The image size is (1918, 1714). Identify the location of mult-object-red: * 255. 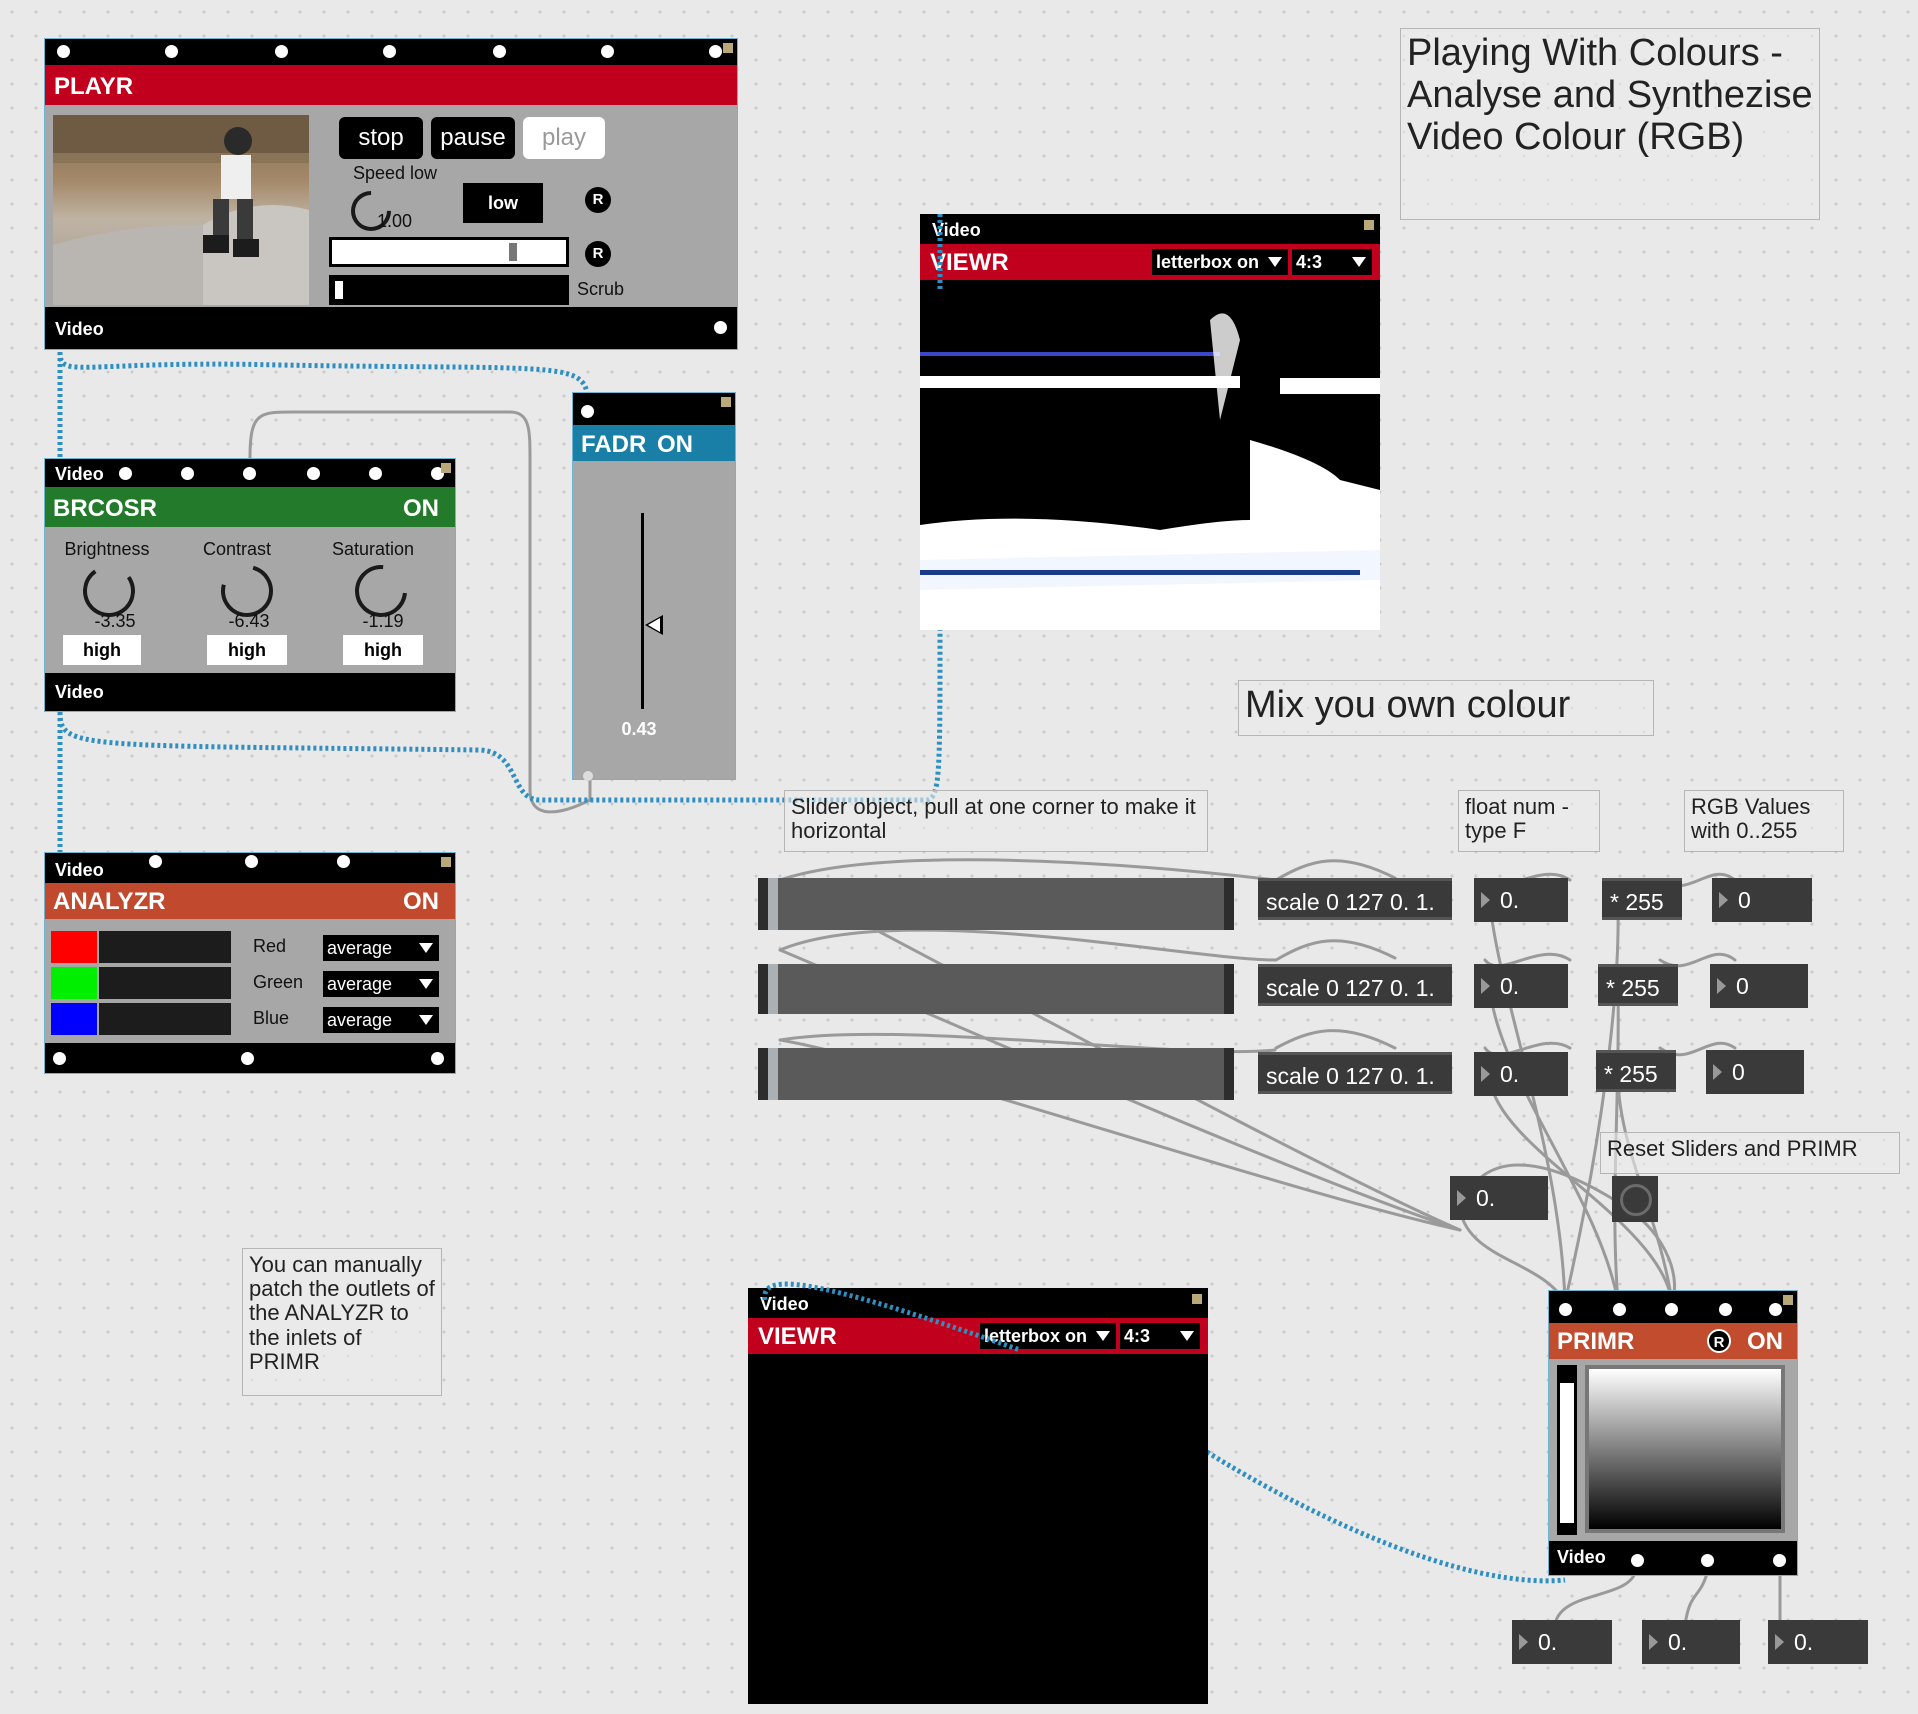
(1642, 899).